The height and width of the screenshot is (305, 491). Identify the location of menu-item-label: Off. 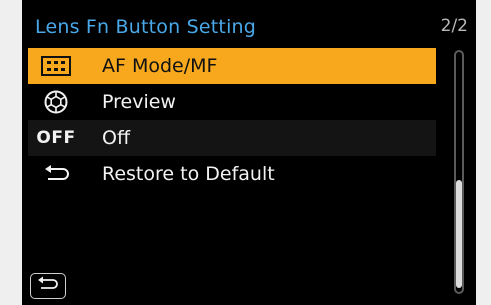
(116, 138).